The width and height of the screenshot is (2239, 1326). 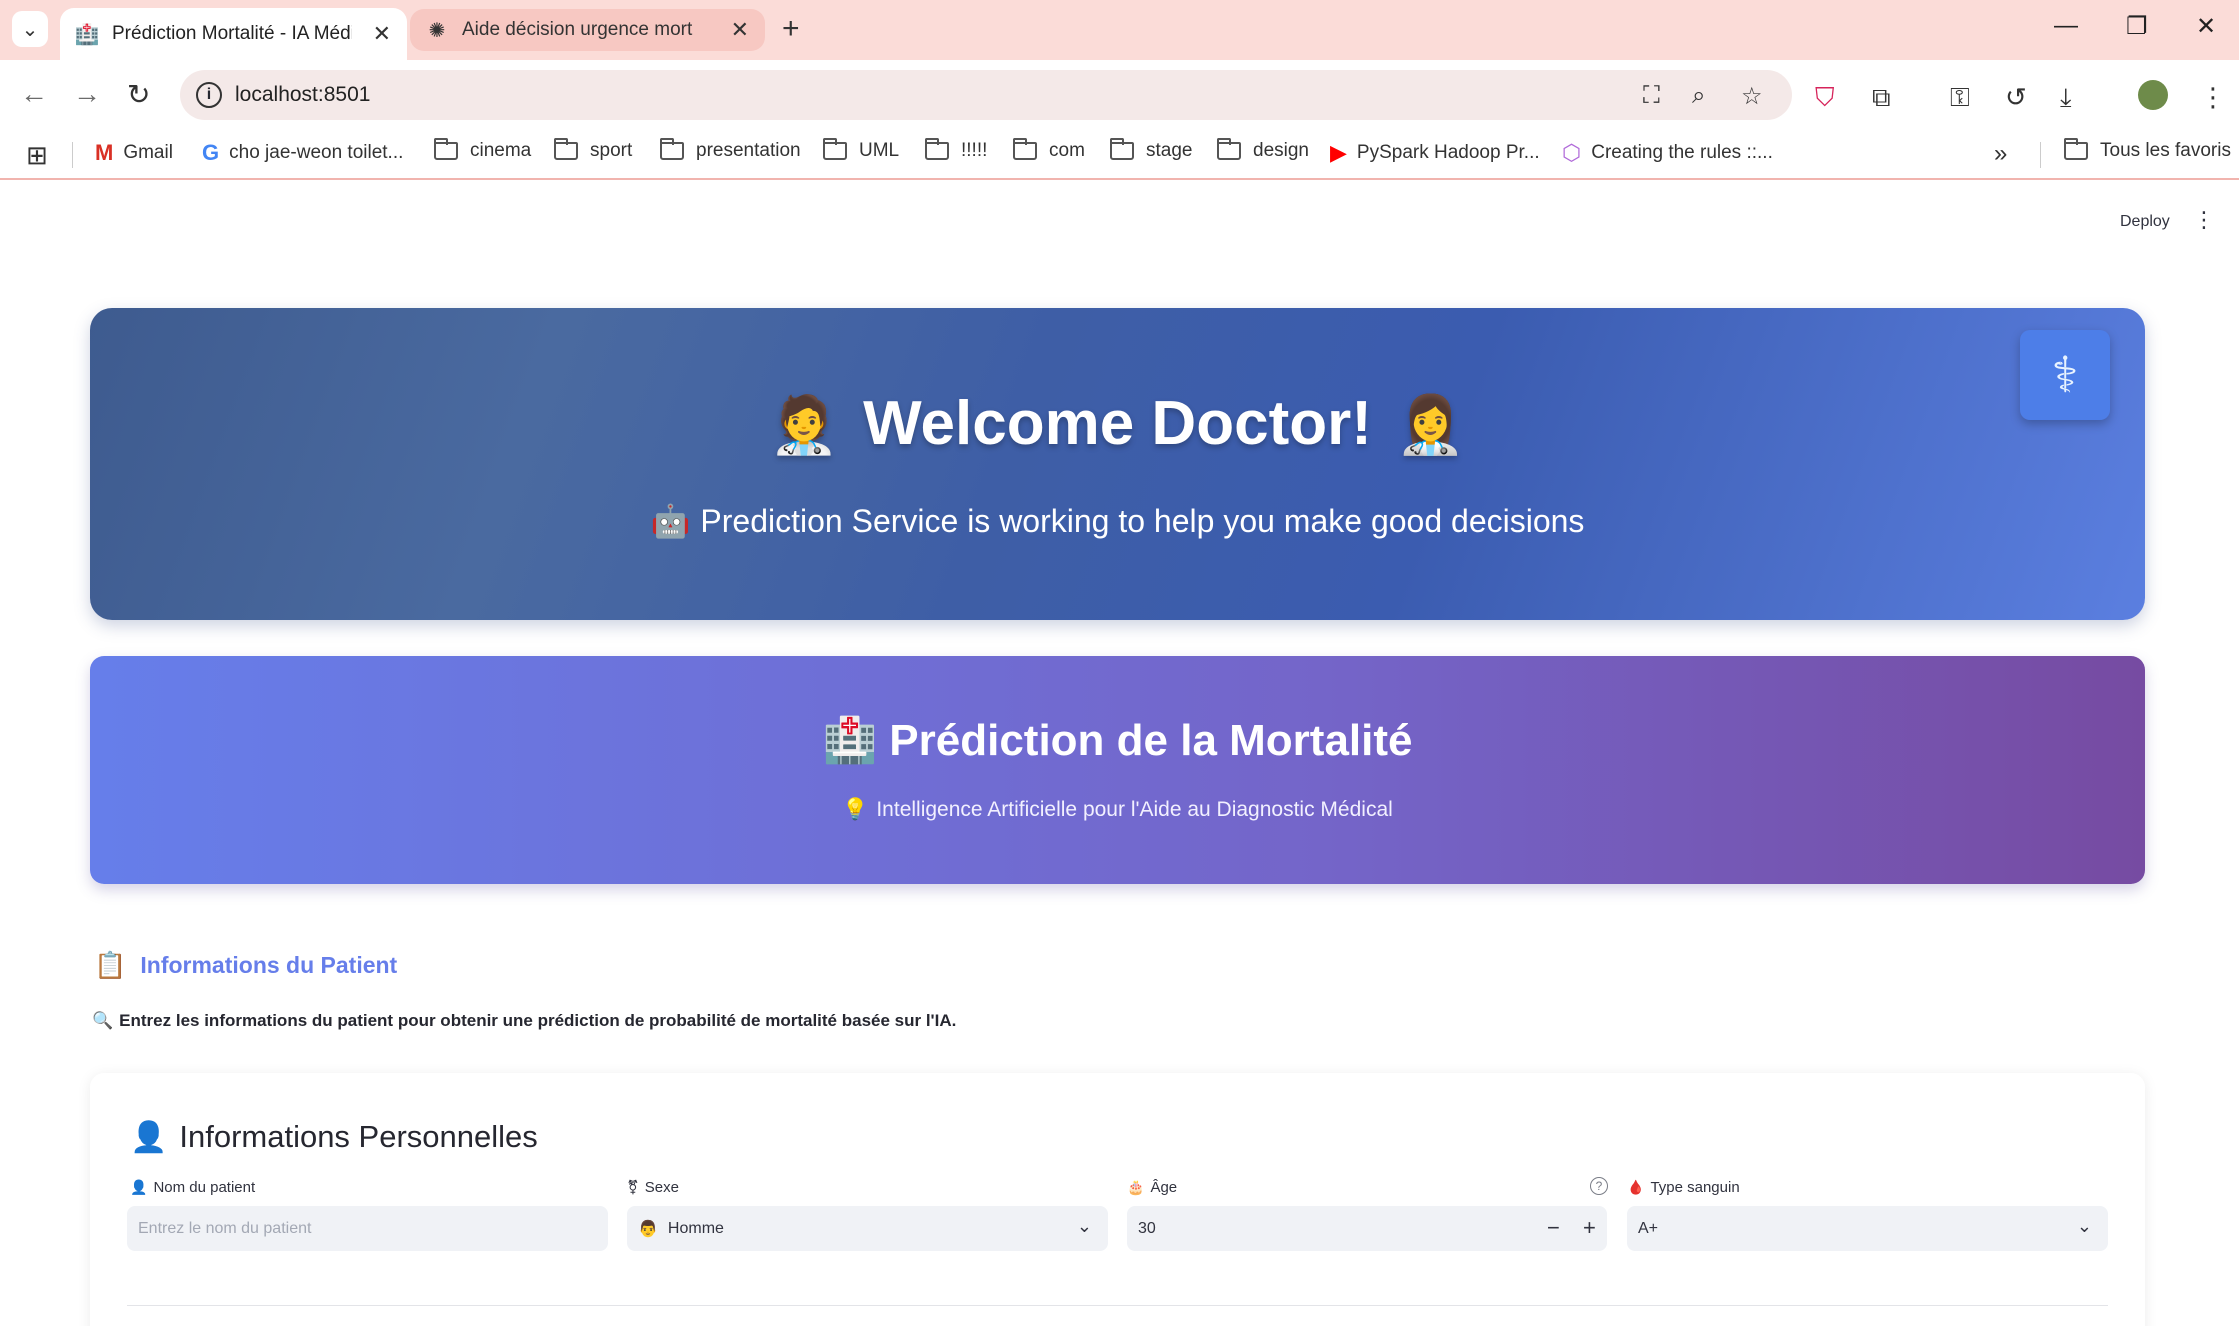 What do you see at coordinates (1651, 96) in the screenshot?
I see `translate-icon: ⛶` at bounding box center [1651, 96].